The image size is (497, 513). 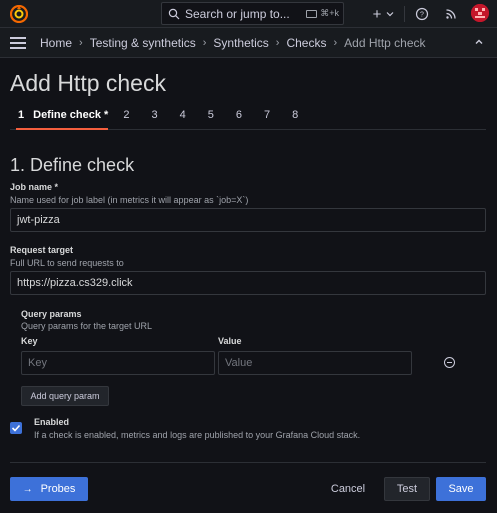 I want to click on top-bar: Search or jump to... ⌘+k + ?, so click(x=248, y=14).